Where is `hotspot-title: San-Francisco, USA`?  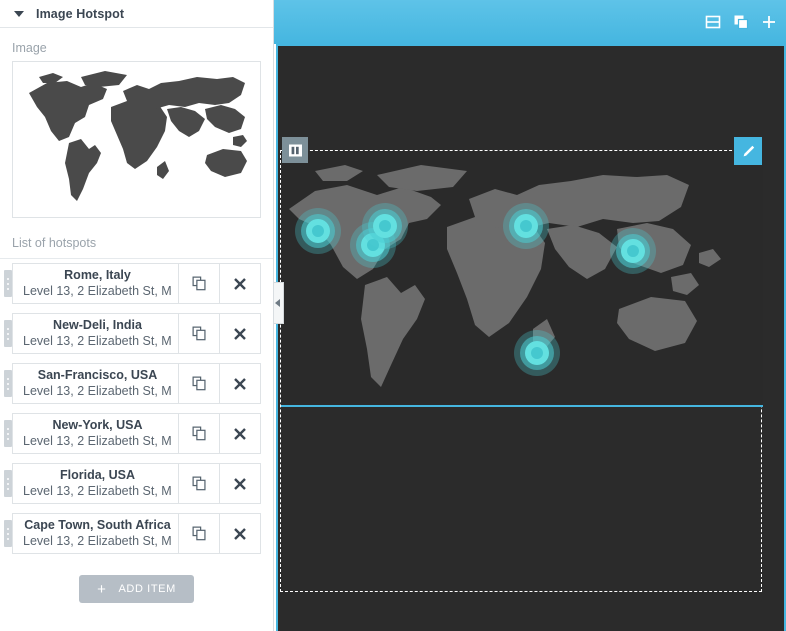 hotspot-title: San-Francisco, USA is located at coordinates (97, 375).